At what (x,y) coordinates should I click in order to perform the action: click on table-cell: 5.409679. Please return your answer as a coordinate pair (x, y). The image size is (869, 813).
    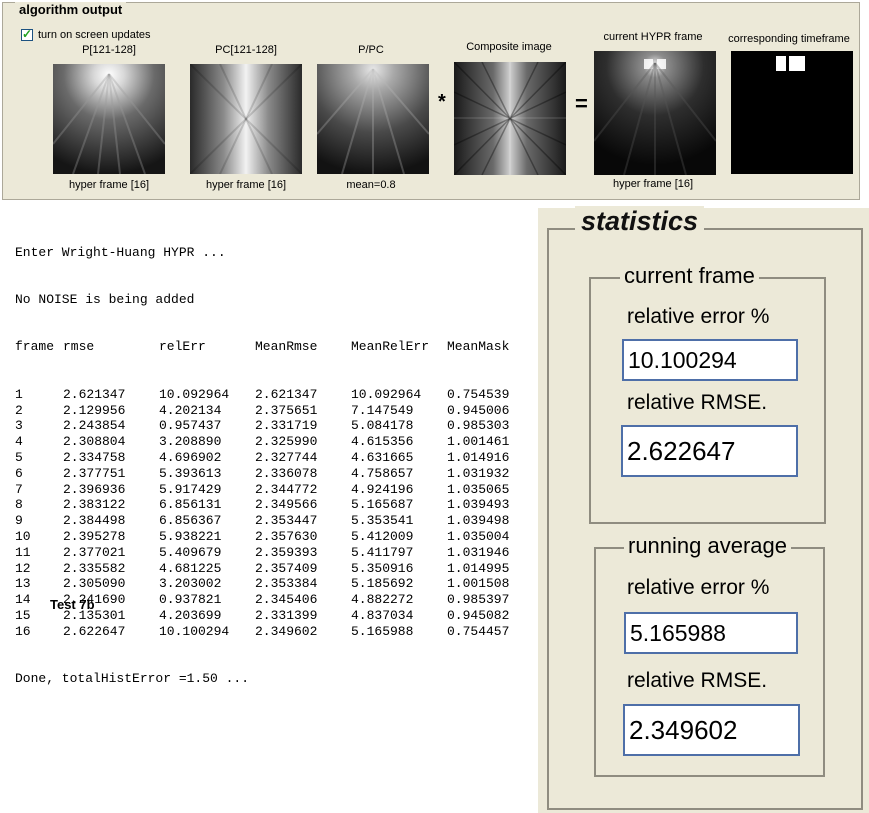
    Looking at the image, I should click on (190, 552).